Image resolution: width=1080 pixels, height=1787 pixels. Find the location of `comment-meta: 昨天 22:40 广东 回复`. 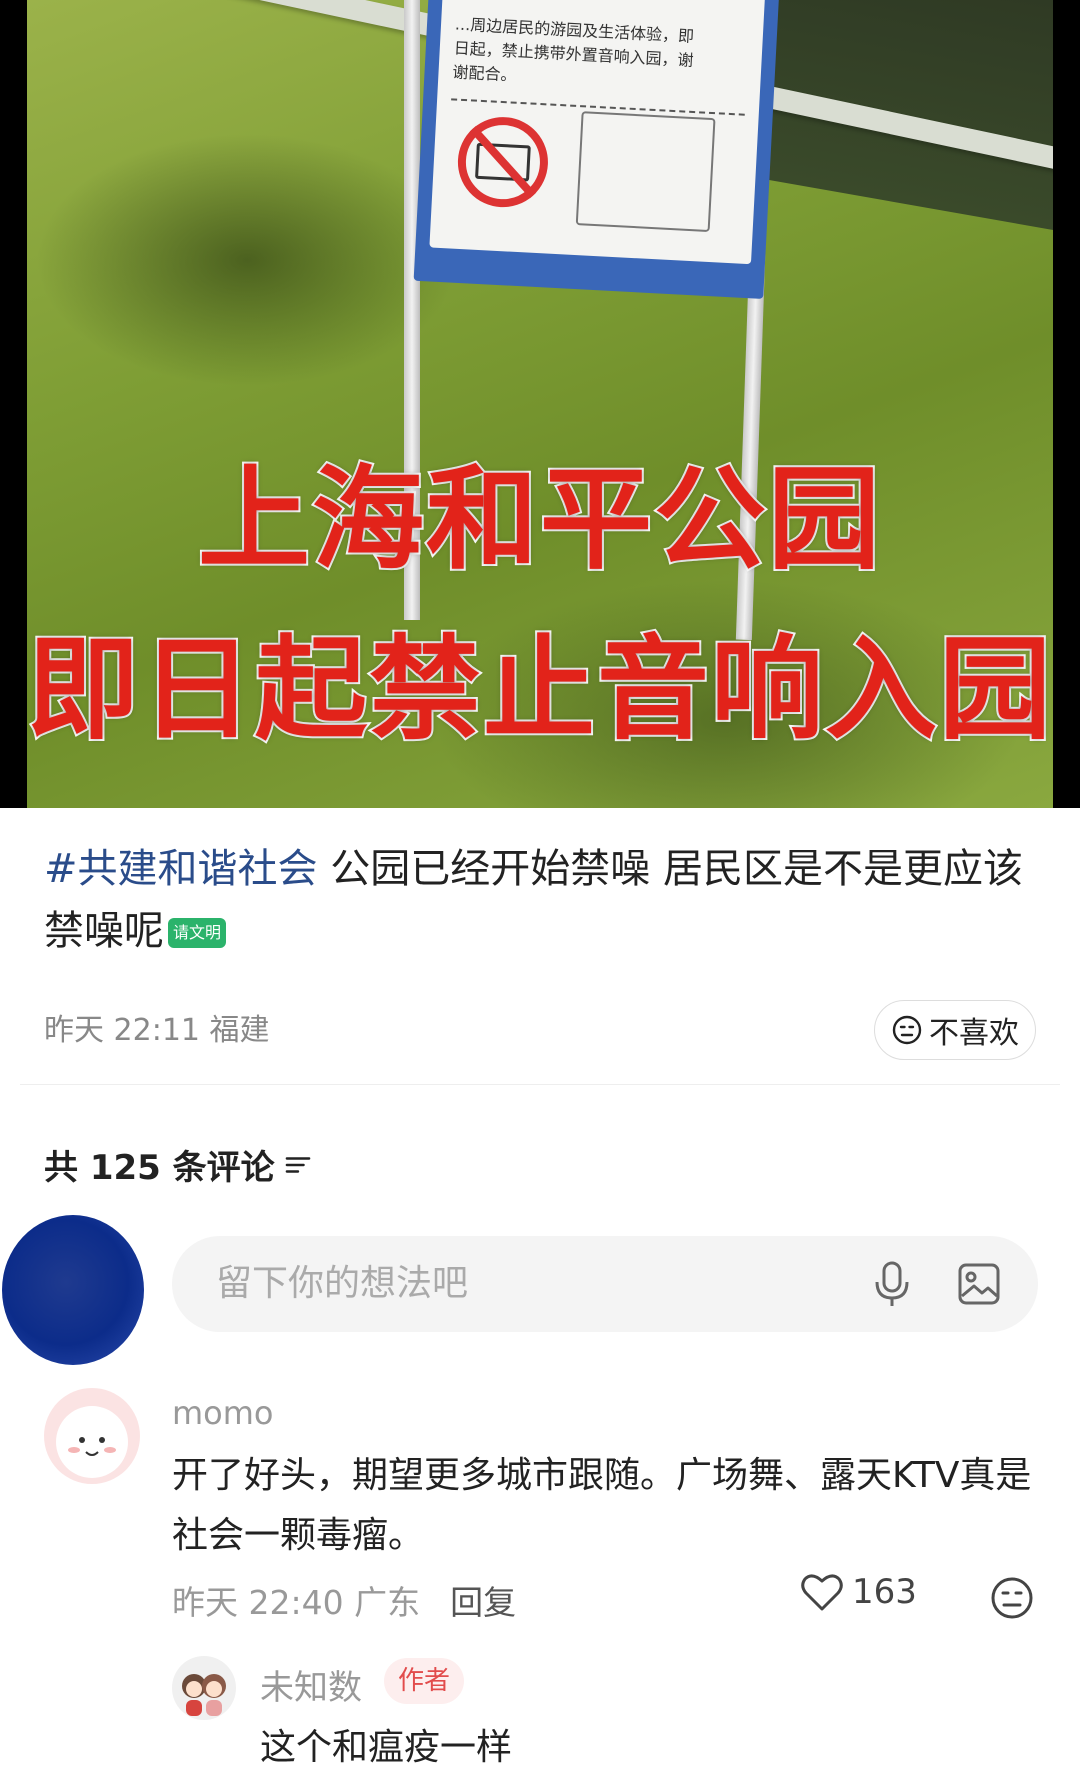

comment-meta: 昨天 22:40 广东 回复 is located at coordinates (344, 1600).